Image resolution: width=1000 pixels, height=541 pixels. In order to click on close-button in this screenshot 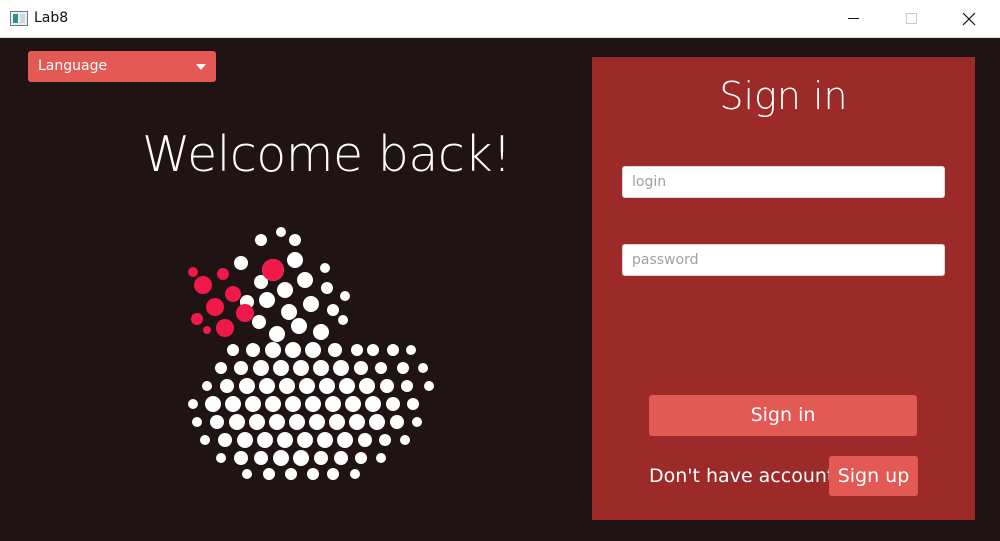, I will do `click(969, 18)`.